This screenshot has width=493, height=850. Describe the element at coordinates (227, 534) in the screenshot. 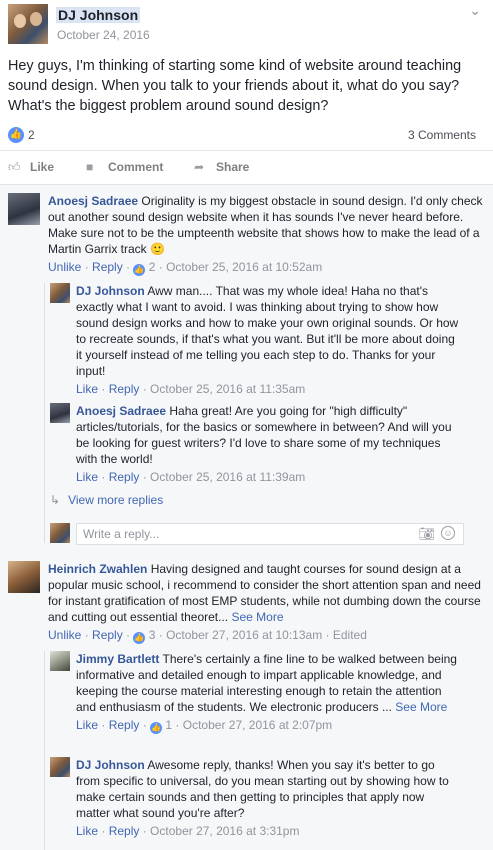

I see `reply-input` at that location.